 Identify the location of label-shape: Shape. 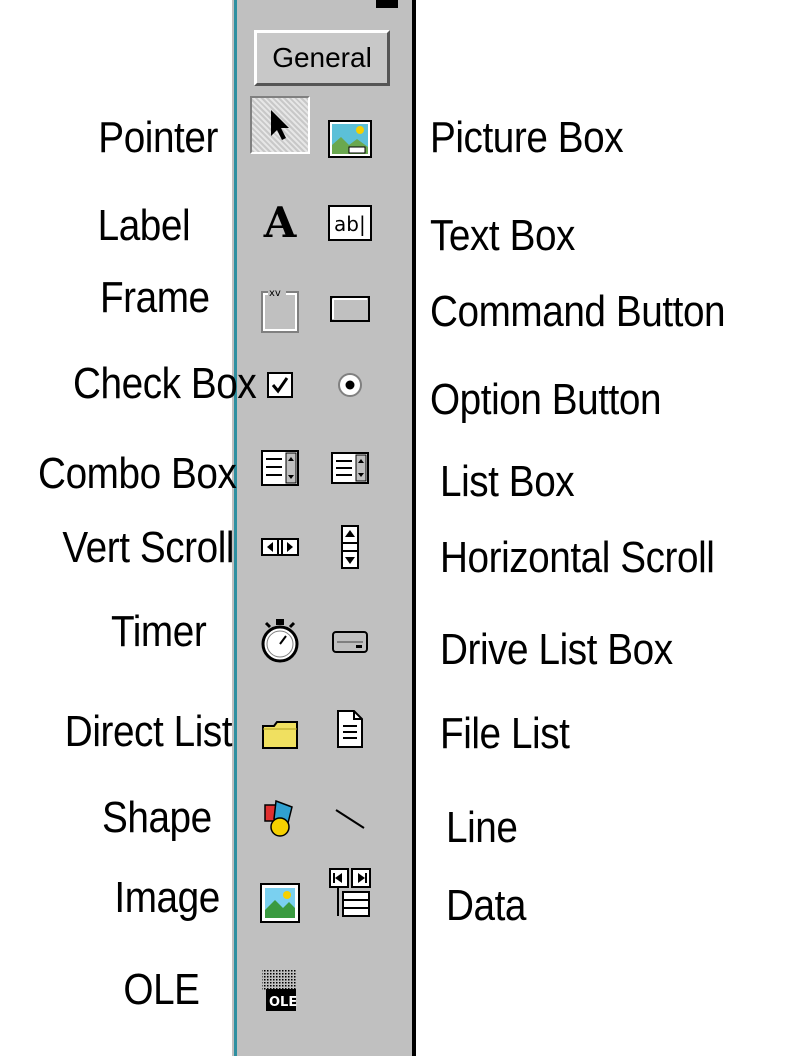
(157, 817).